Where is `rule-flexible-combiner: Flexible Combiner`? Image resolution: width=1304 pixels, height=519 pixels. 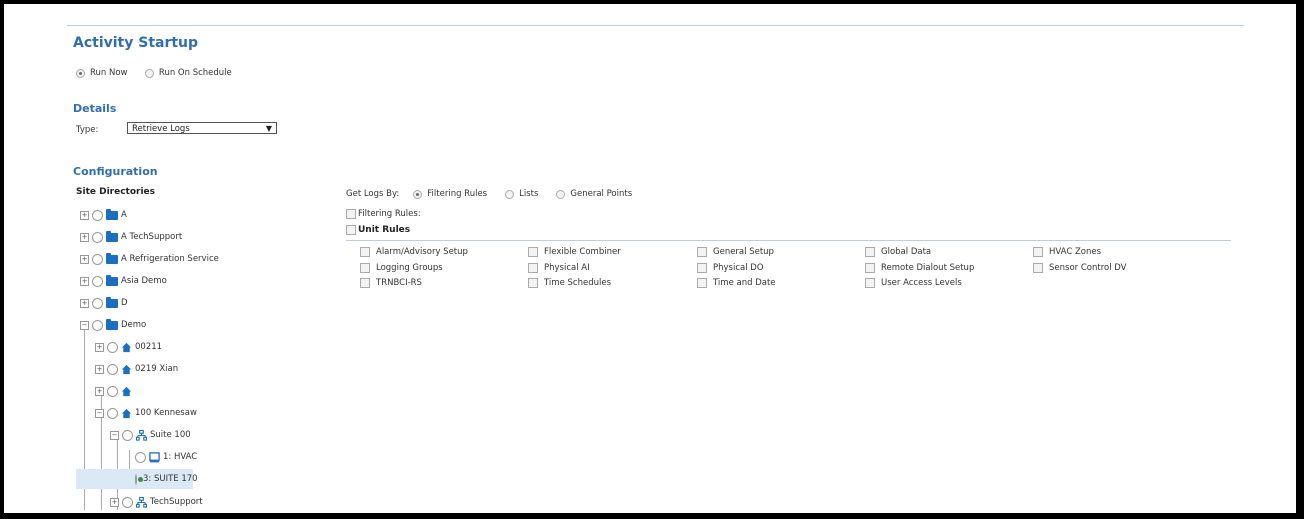 rule-flexible-combiner: Flexible Combiner is located at coordinates (574, 252).